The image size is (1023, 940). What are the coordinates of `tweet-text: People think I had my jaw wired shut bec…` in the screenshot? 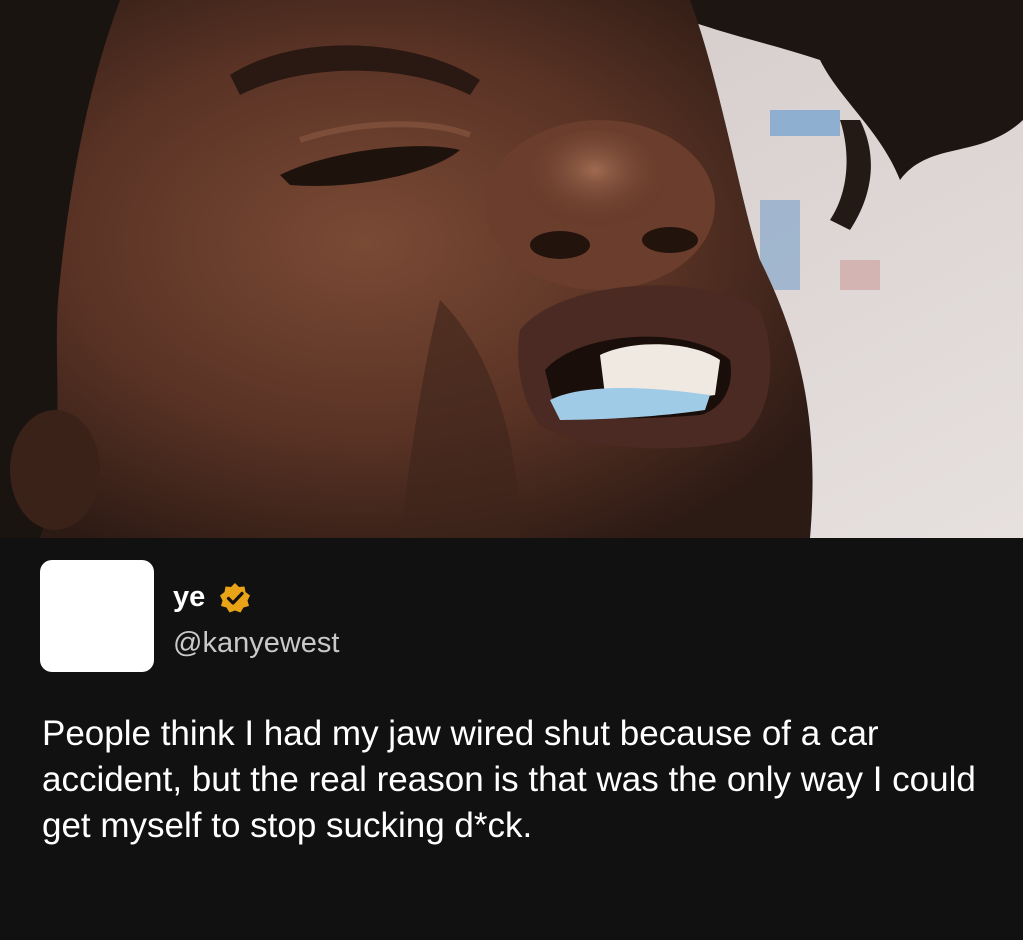 It's located at (509, 779).